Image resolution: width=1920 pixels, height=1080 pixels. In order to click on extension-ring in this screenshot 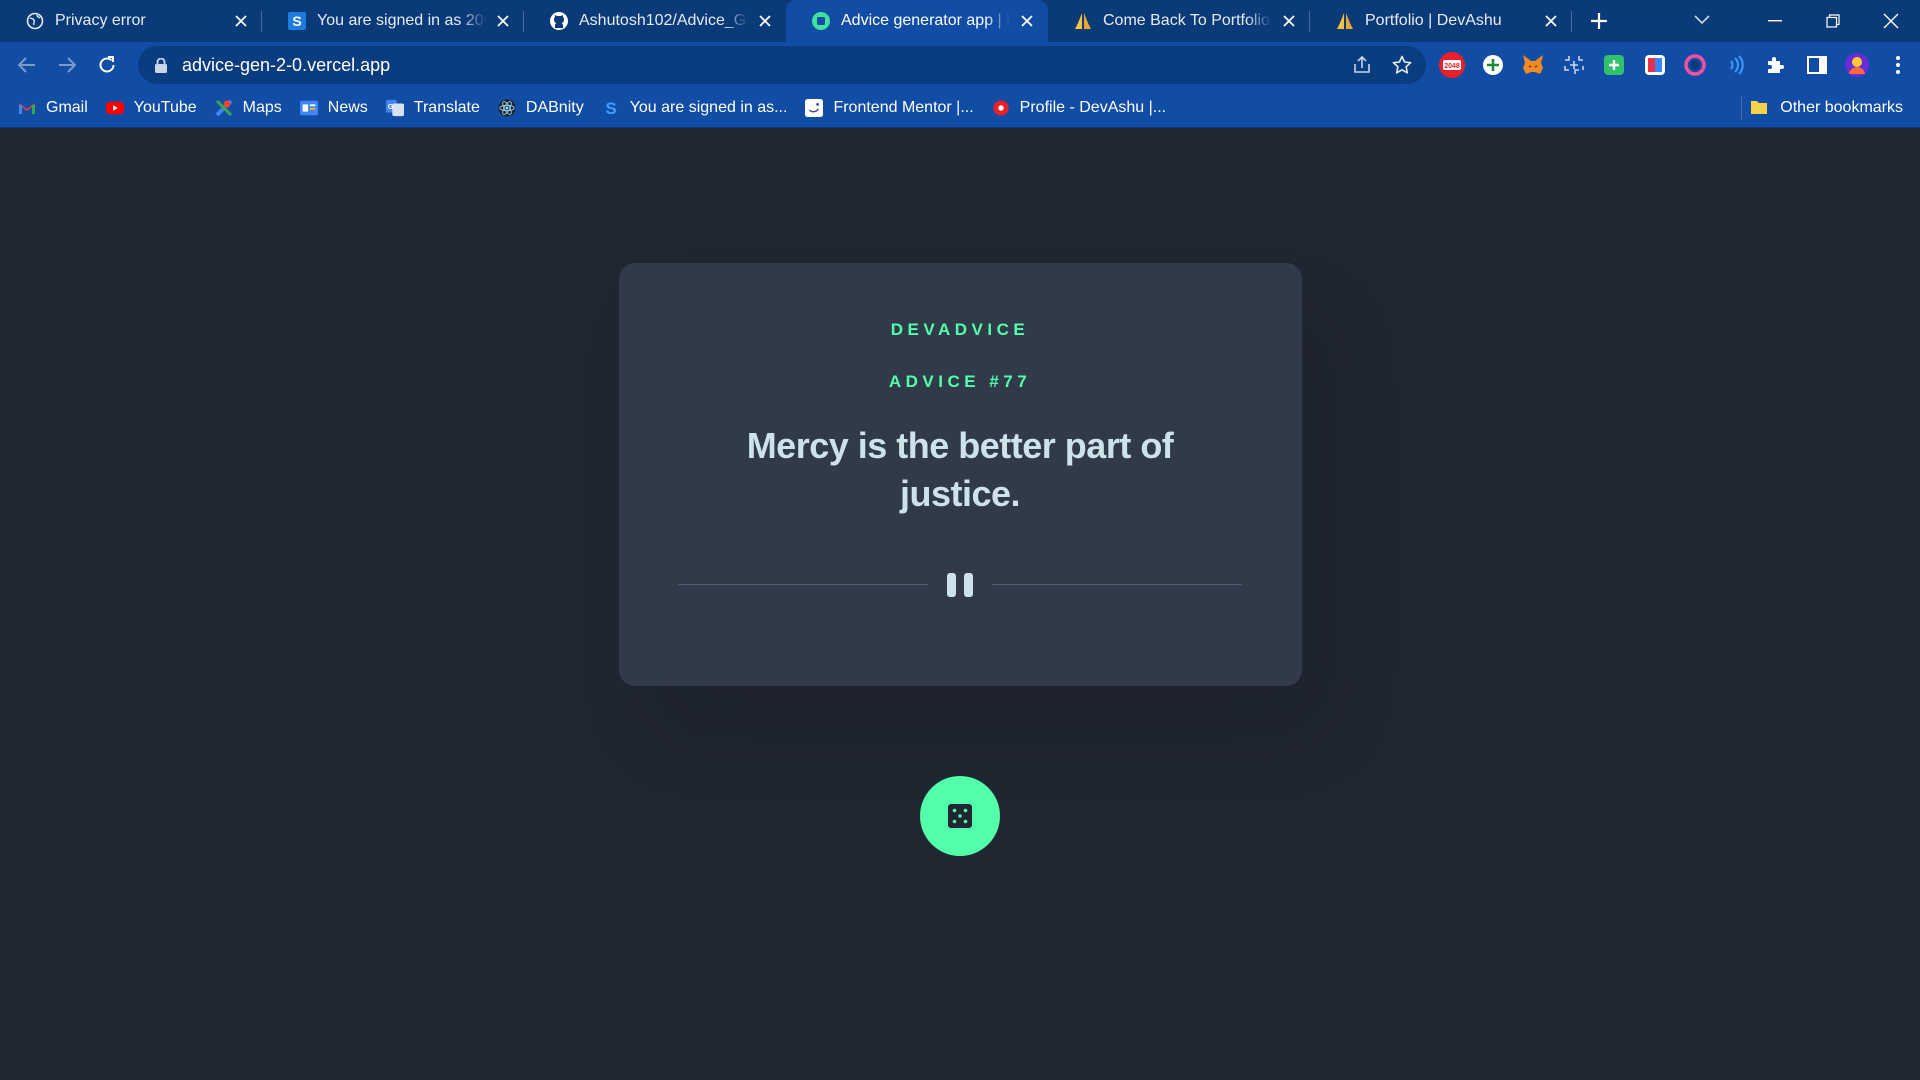, I will do `click(1695, 65)`.